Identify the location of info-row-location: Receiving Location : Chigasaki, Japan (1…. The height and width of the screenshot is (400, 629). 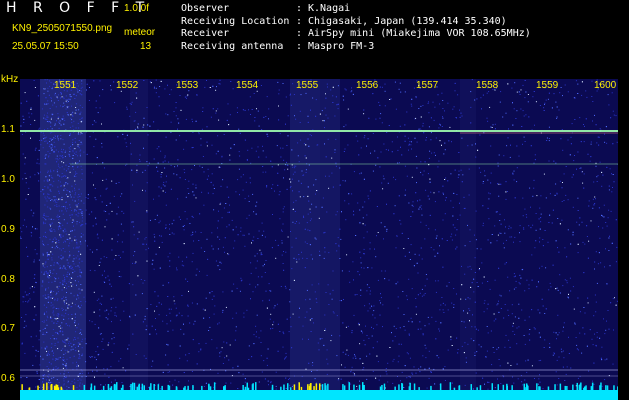
(356, 22).